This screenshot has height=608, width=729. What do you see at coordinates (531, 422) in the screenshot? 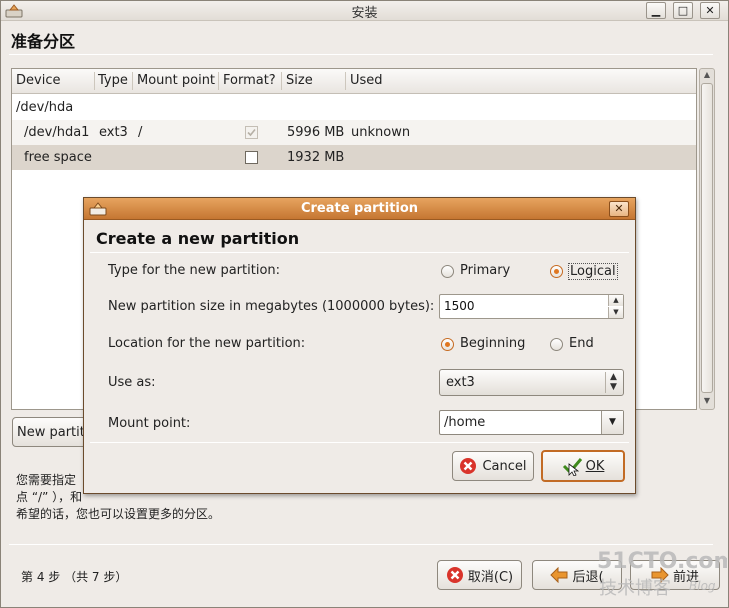
I see `mount-point-combo: /home ▼` at bounding box center [531, 422].